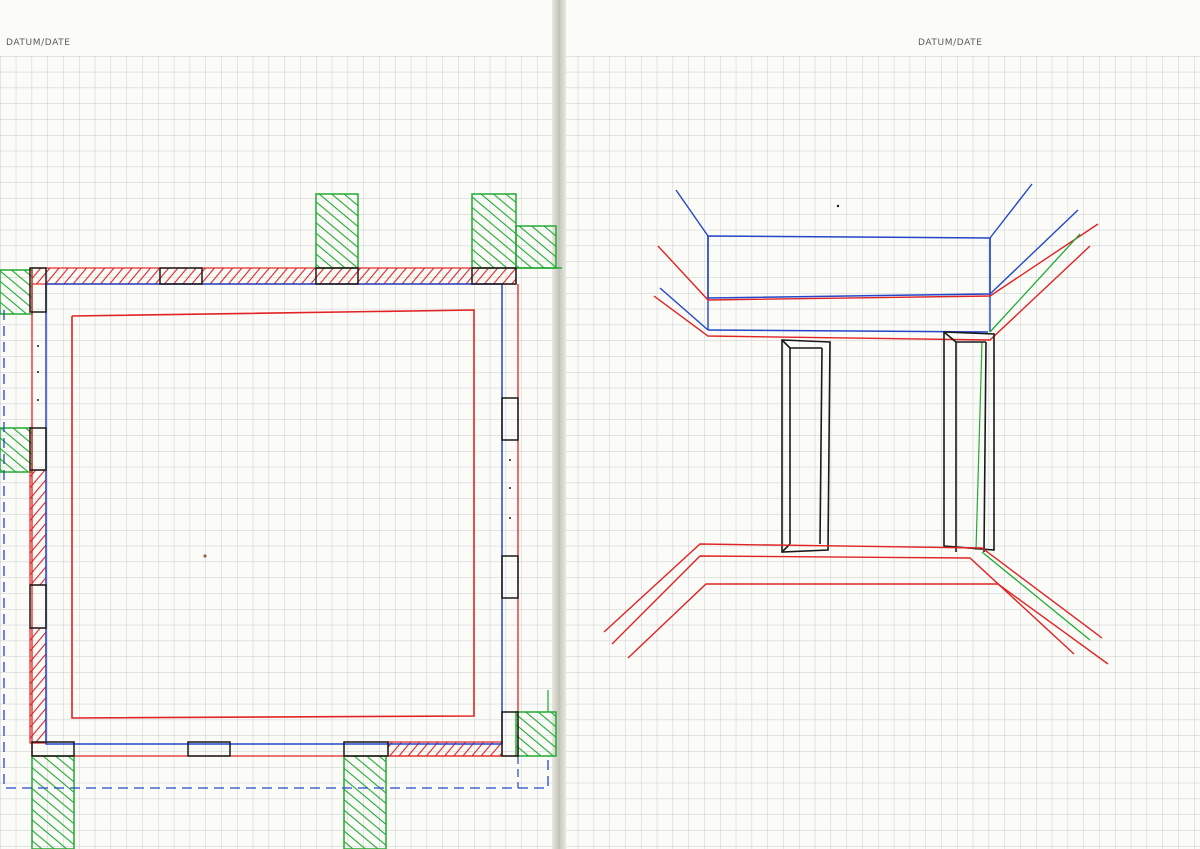  What do you see at coordinates (274, 276) in the screenshot?
I see `red-wall-top` at bounding box center [274, 276].